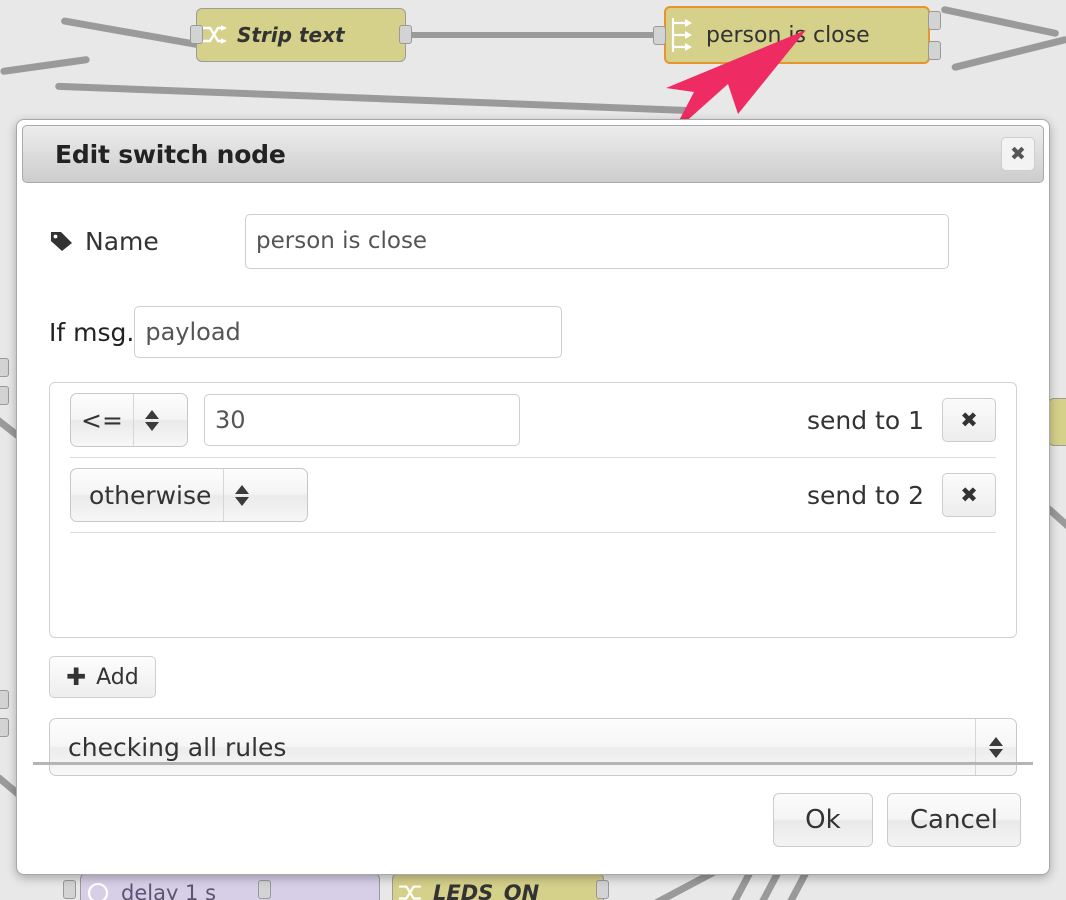 This screenshot has height=900, width=1066. What do you see at coordinates (102, 420) in the screenshot?
I see `rule-operator-value: <=` at bounding box center [102, 420].